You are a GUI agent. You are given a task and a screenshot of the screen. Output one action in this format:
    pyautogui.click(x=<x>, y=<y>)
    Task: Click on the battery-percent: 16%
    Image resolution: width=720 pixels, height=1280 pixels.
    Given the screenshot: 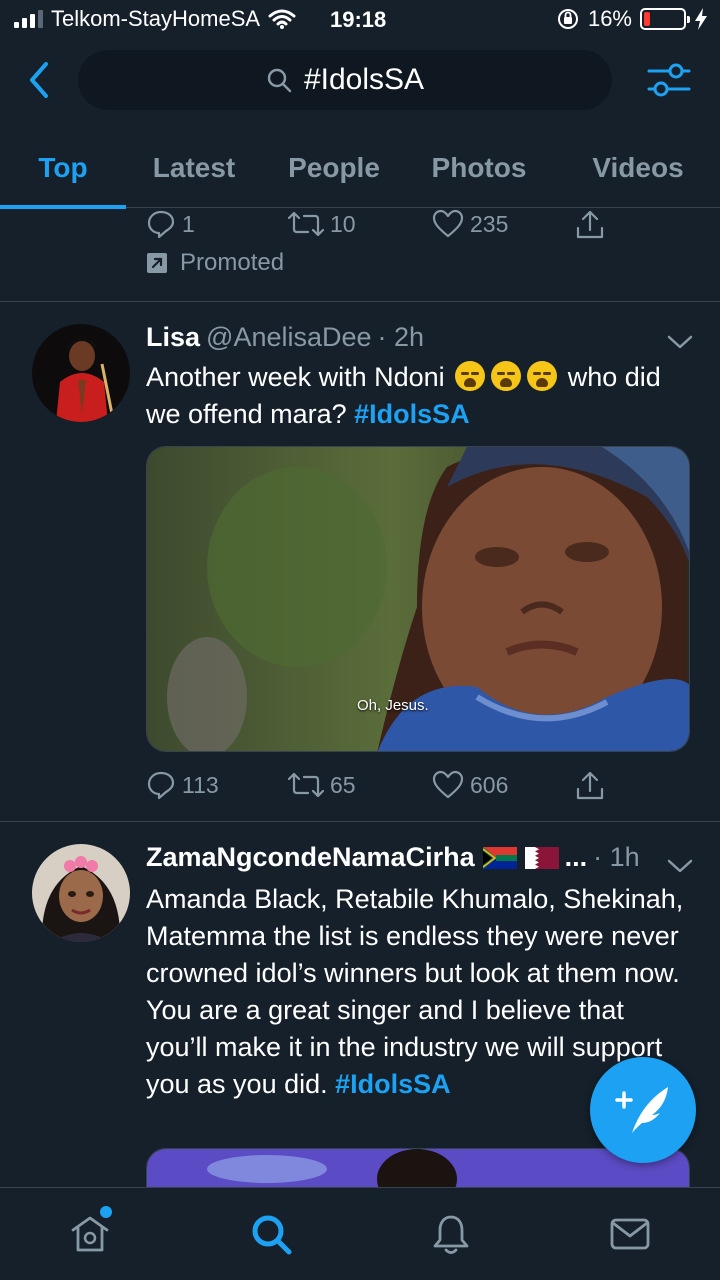 What is the action you would take?
    pyautogui.click(x=609, y=18)
    